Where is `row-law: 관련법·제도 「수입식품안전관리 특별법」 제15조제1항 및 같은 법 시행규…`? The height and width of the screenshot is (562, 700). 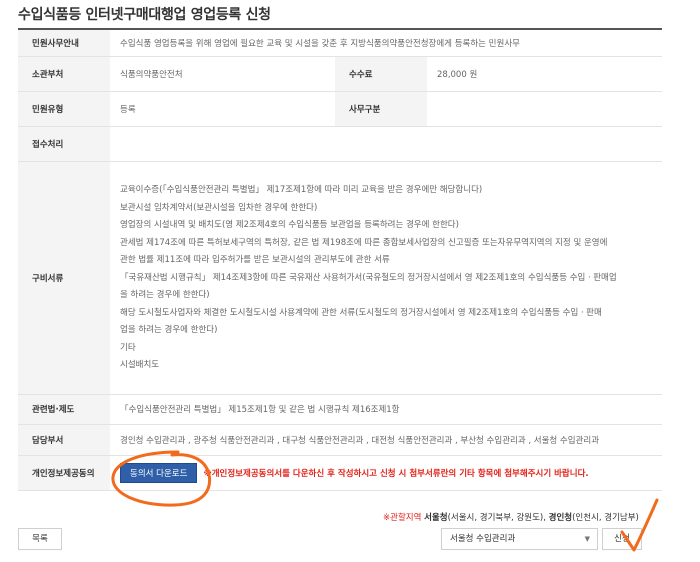
row-law: 관련법·제도 「수입식품안전관리 특별법」 제15조제1항 및 같은 법 시행규… is located at coordinates (340, 409).